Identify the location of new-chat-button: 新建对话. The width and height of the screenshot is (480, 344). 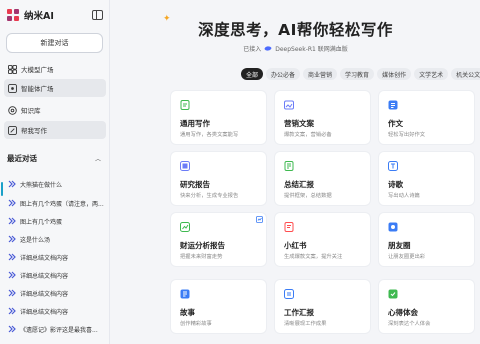
(54, 43).